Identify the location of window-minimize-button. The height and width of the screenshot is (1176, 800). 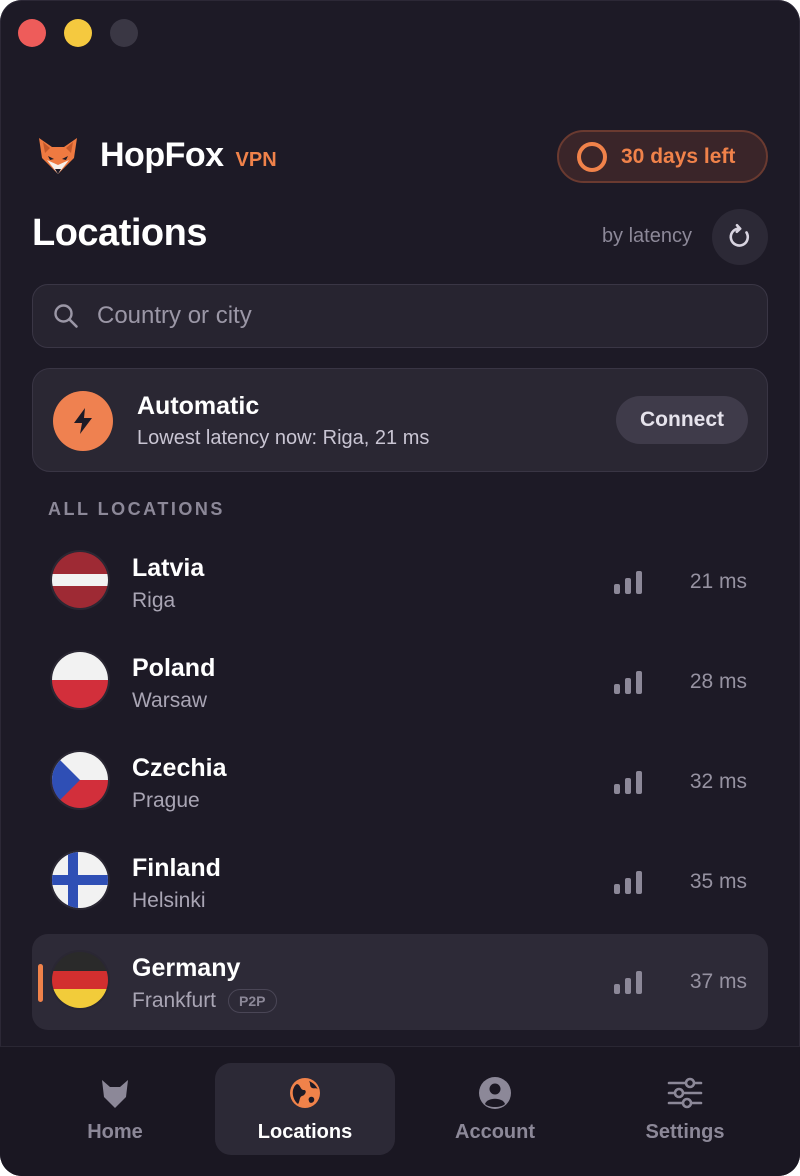
(78, 33).